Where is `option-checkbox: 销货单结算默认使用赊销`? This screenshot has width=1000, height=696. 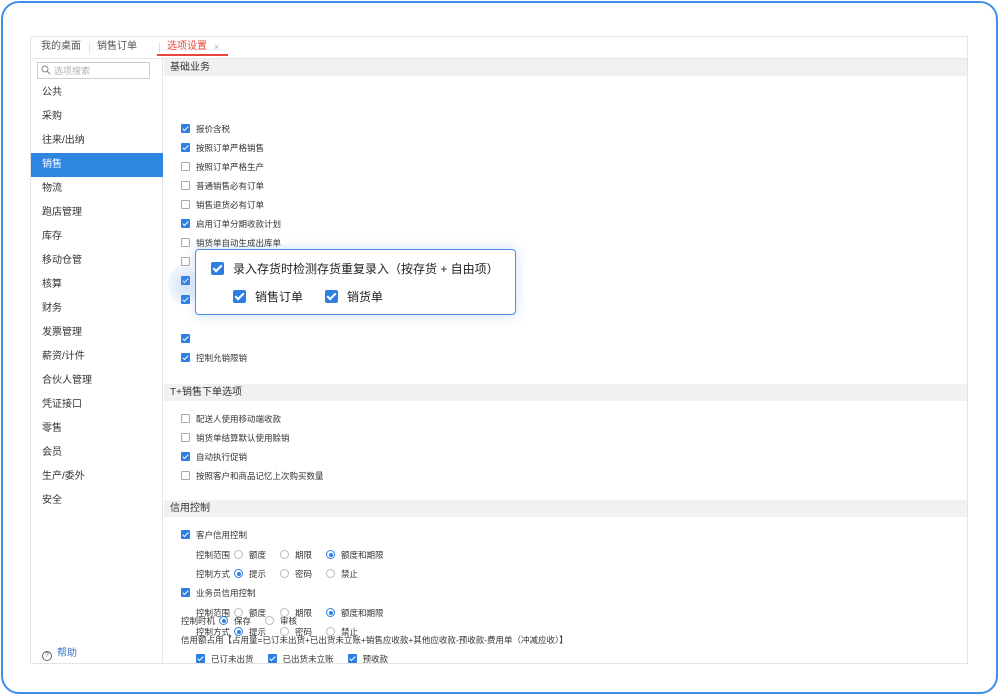
option-checkbox: 销货单结算默认使用赊销 is located at coordinates (235, 438).